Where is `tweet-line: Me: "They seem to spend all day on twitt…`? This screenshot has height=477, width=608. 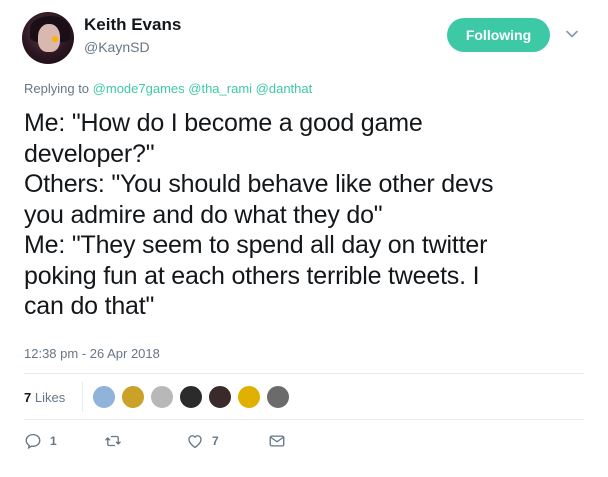 tweet-line: Me: "They seem to spend all day on twitt… is located at coordinates (256, 245).